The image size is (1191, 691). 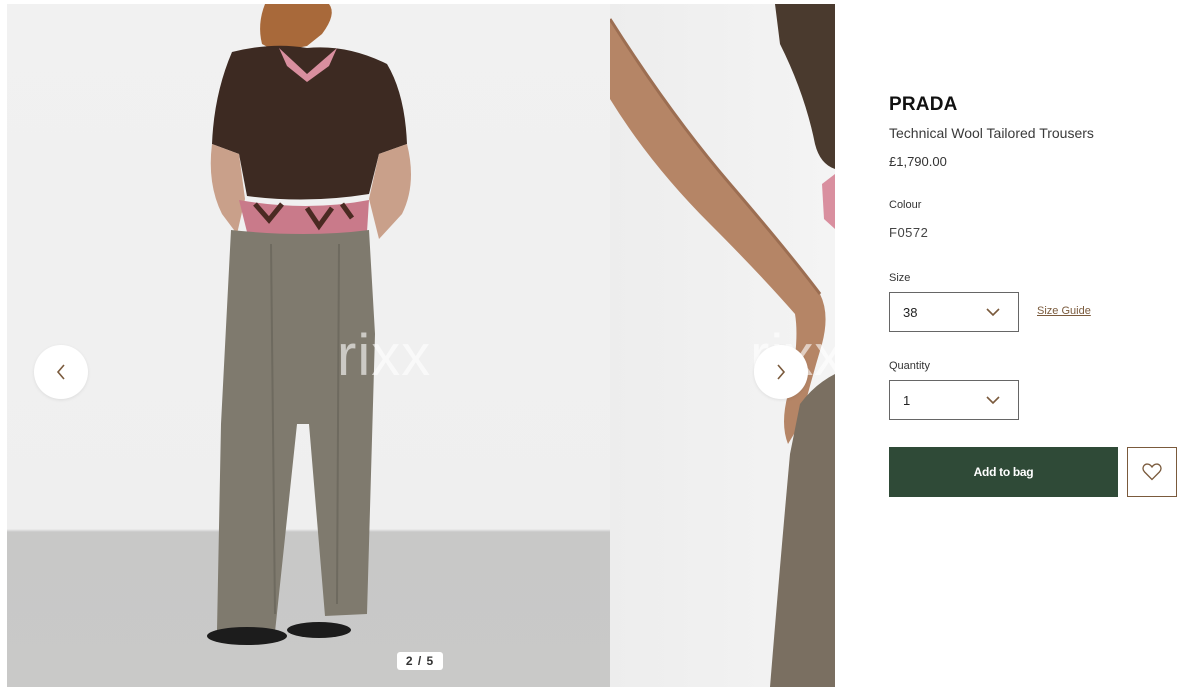 I want to click on brand-name: PRADA, so click(x=923, y=105).